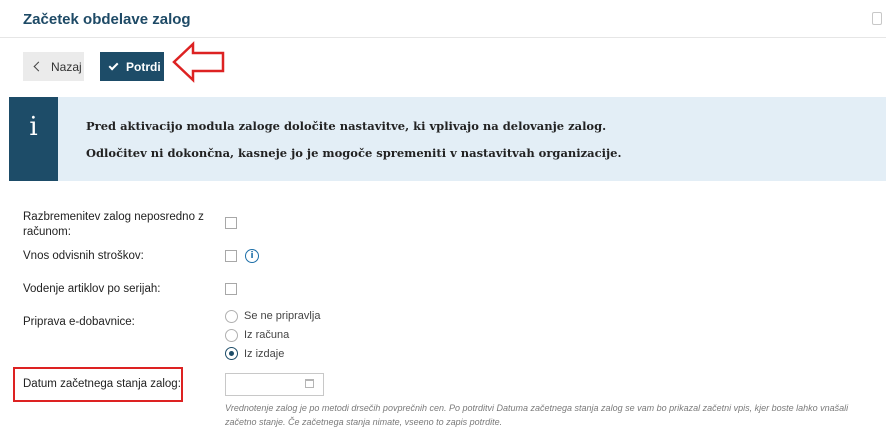 Image resolution: width=886 pixels, height=429 pixels. I want to click on chevron-left-icon, so click(38, 66).